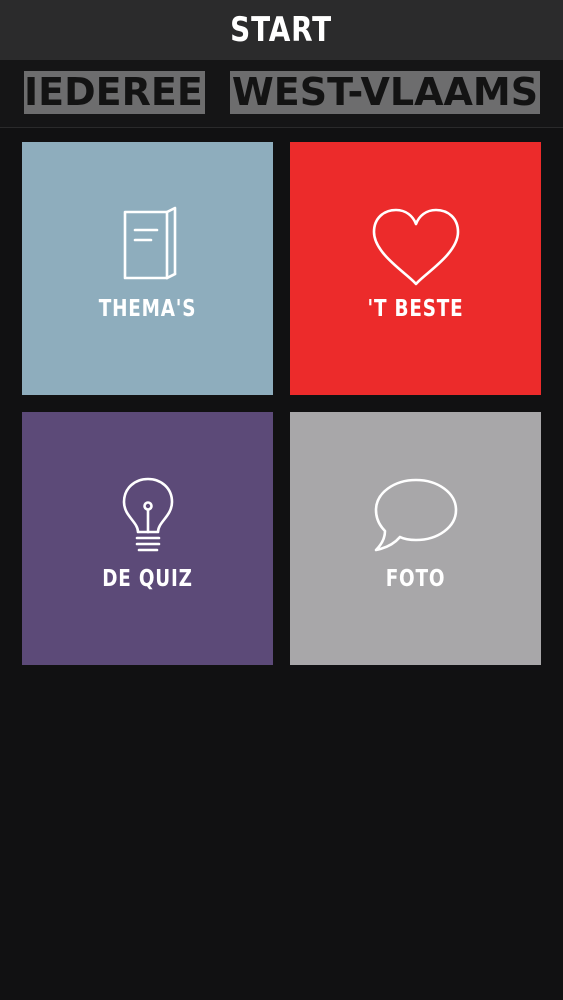  What do you see at coordinates (147, 248) in the screenshot?
I see `book-icon` at bounding box center [147, 248].